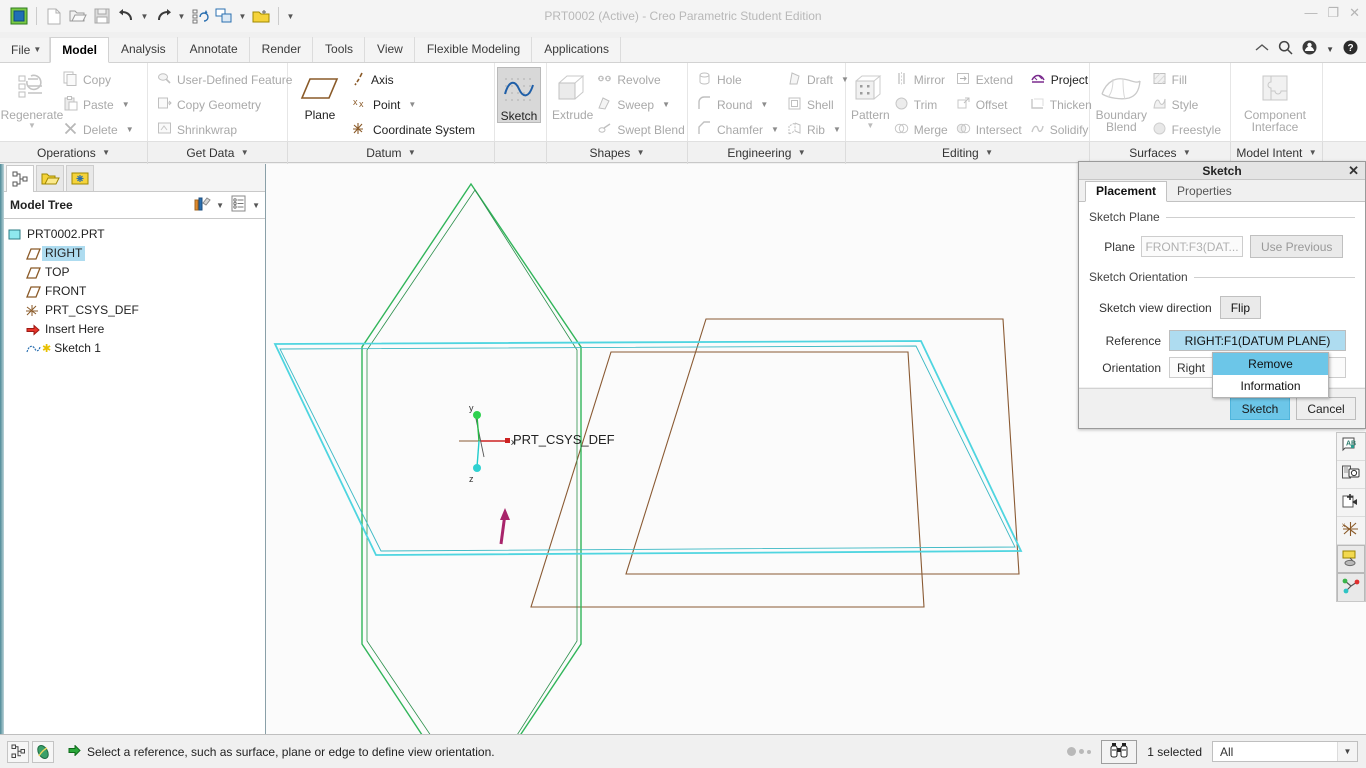 The height and width of the screenshot is (768, 1366). What do you see at coordinates (208, 205) in the screenshot?
I see `tree-filters-button: ▼` at bounding box center [208, 205].